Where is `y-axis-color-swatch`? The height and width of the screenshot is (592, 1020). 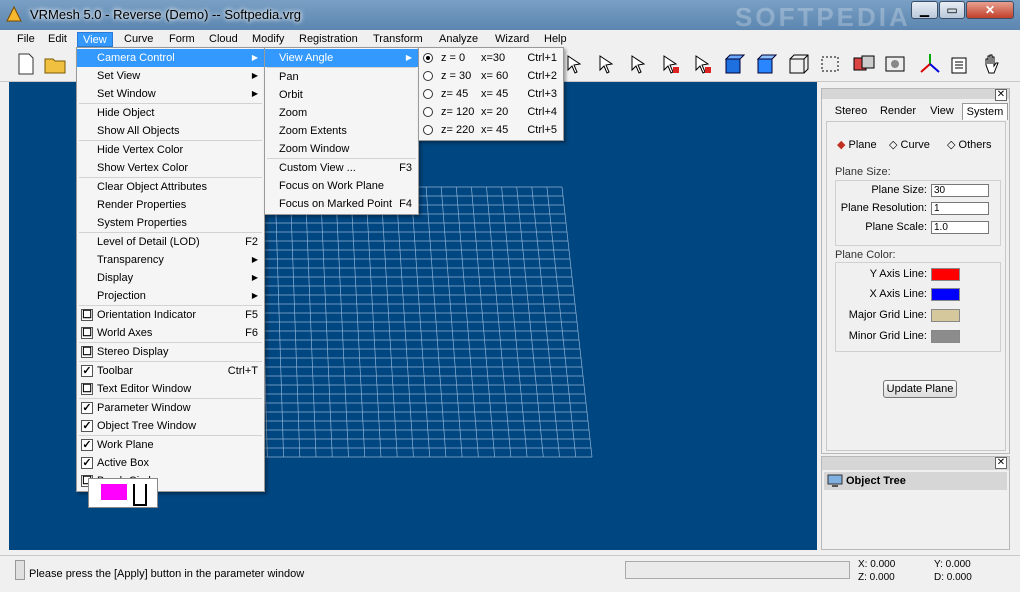 y-axis-color-swatch is located at coordinates (945, 274).